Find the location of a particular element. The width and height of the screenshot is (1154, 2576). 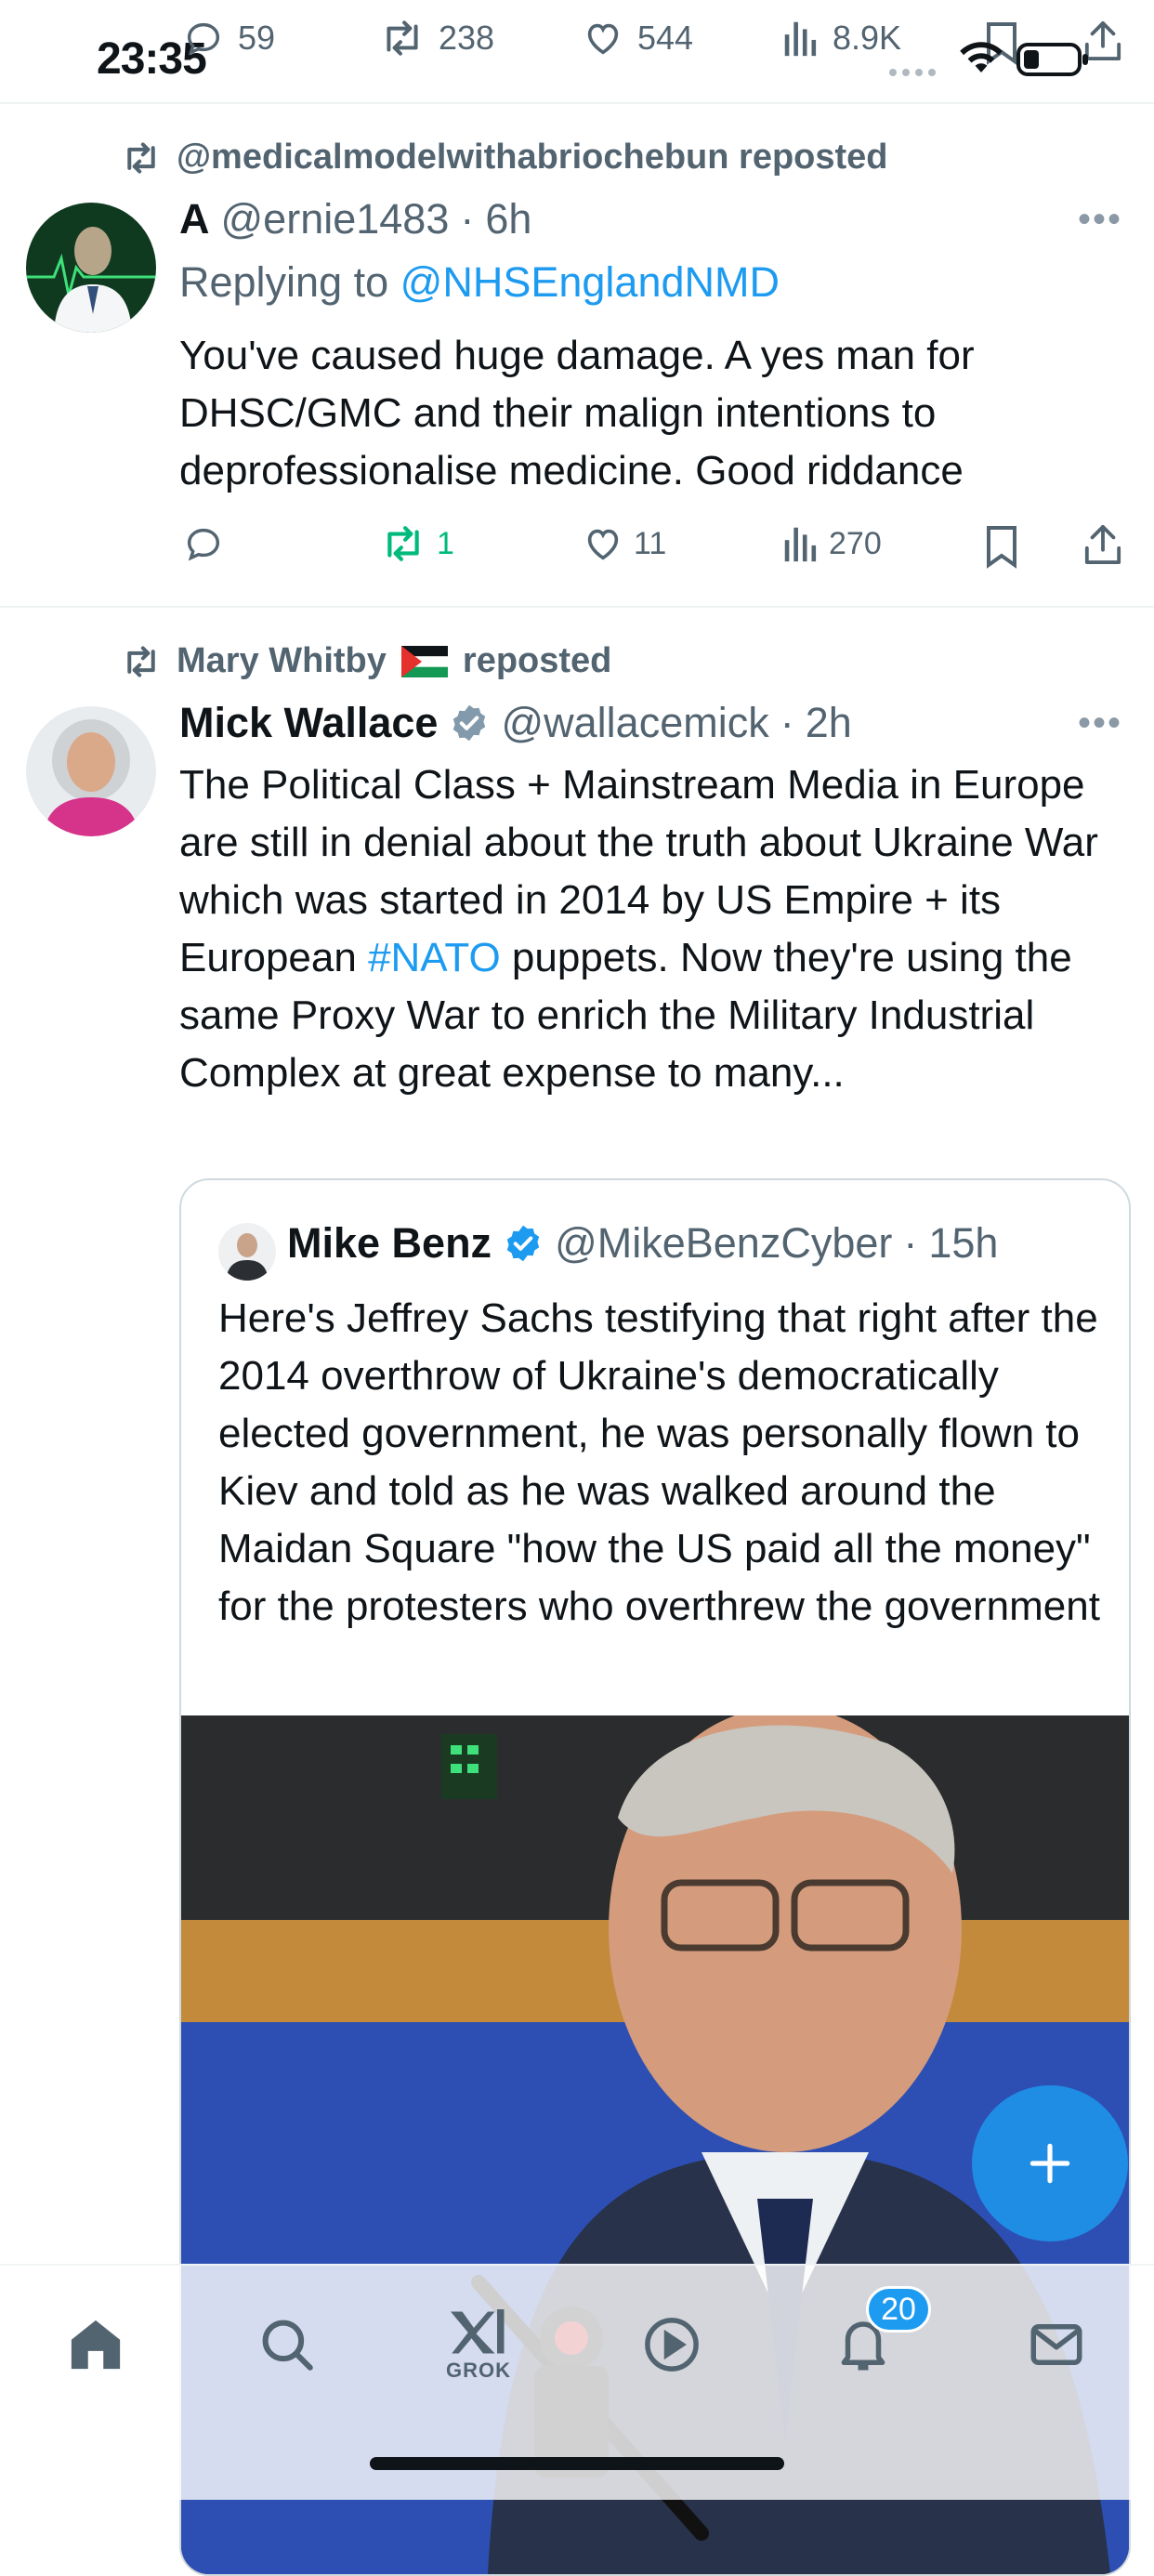

home-icon is located at coordinates (96, 2344).